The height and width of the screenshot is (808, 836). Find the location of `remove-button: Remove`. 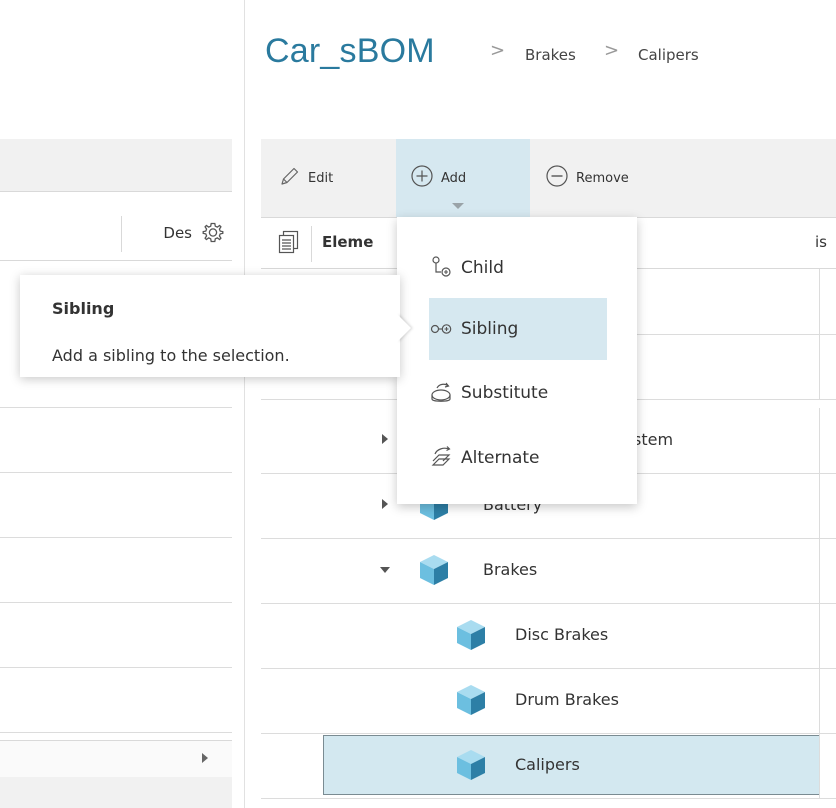

remove-button: Remove is located at coordinates (587, 178).